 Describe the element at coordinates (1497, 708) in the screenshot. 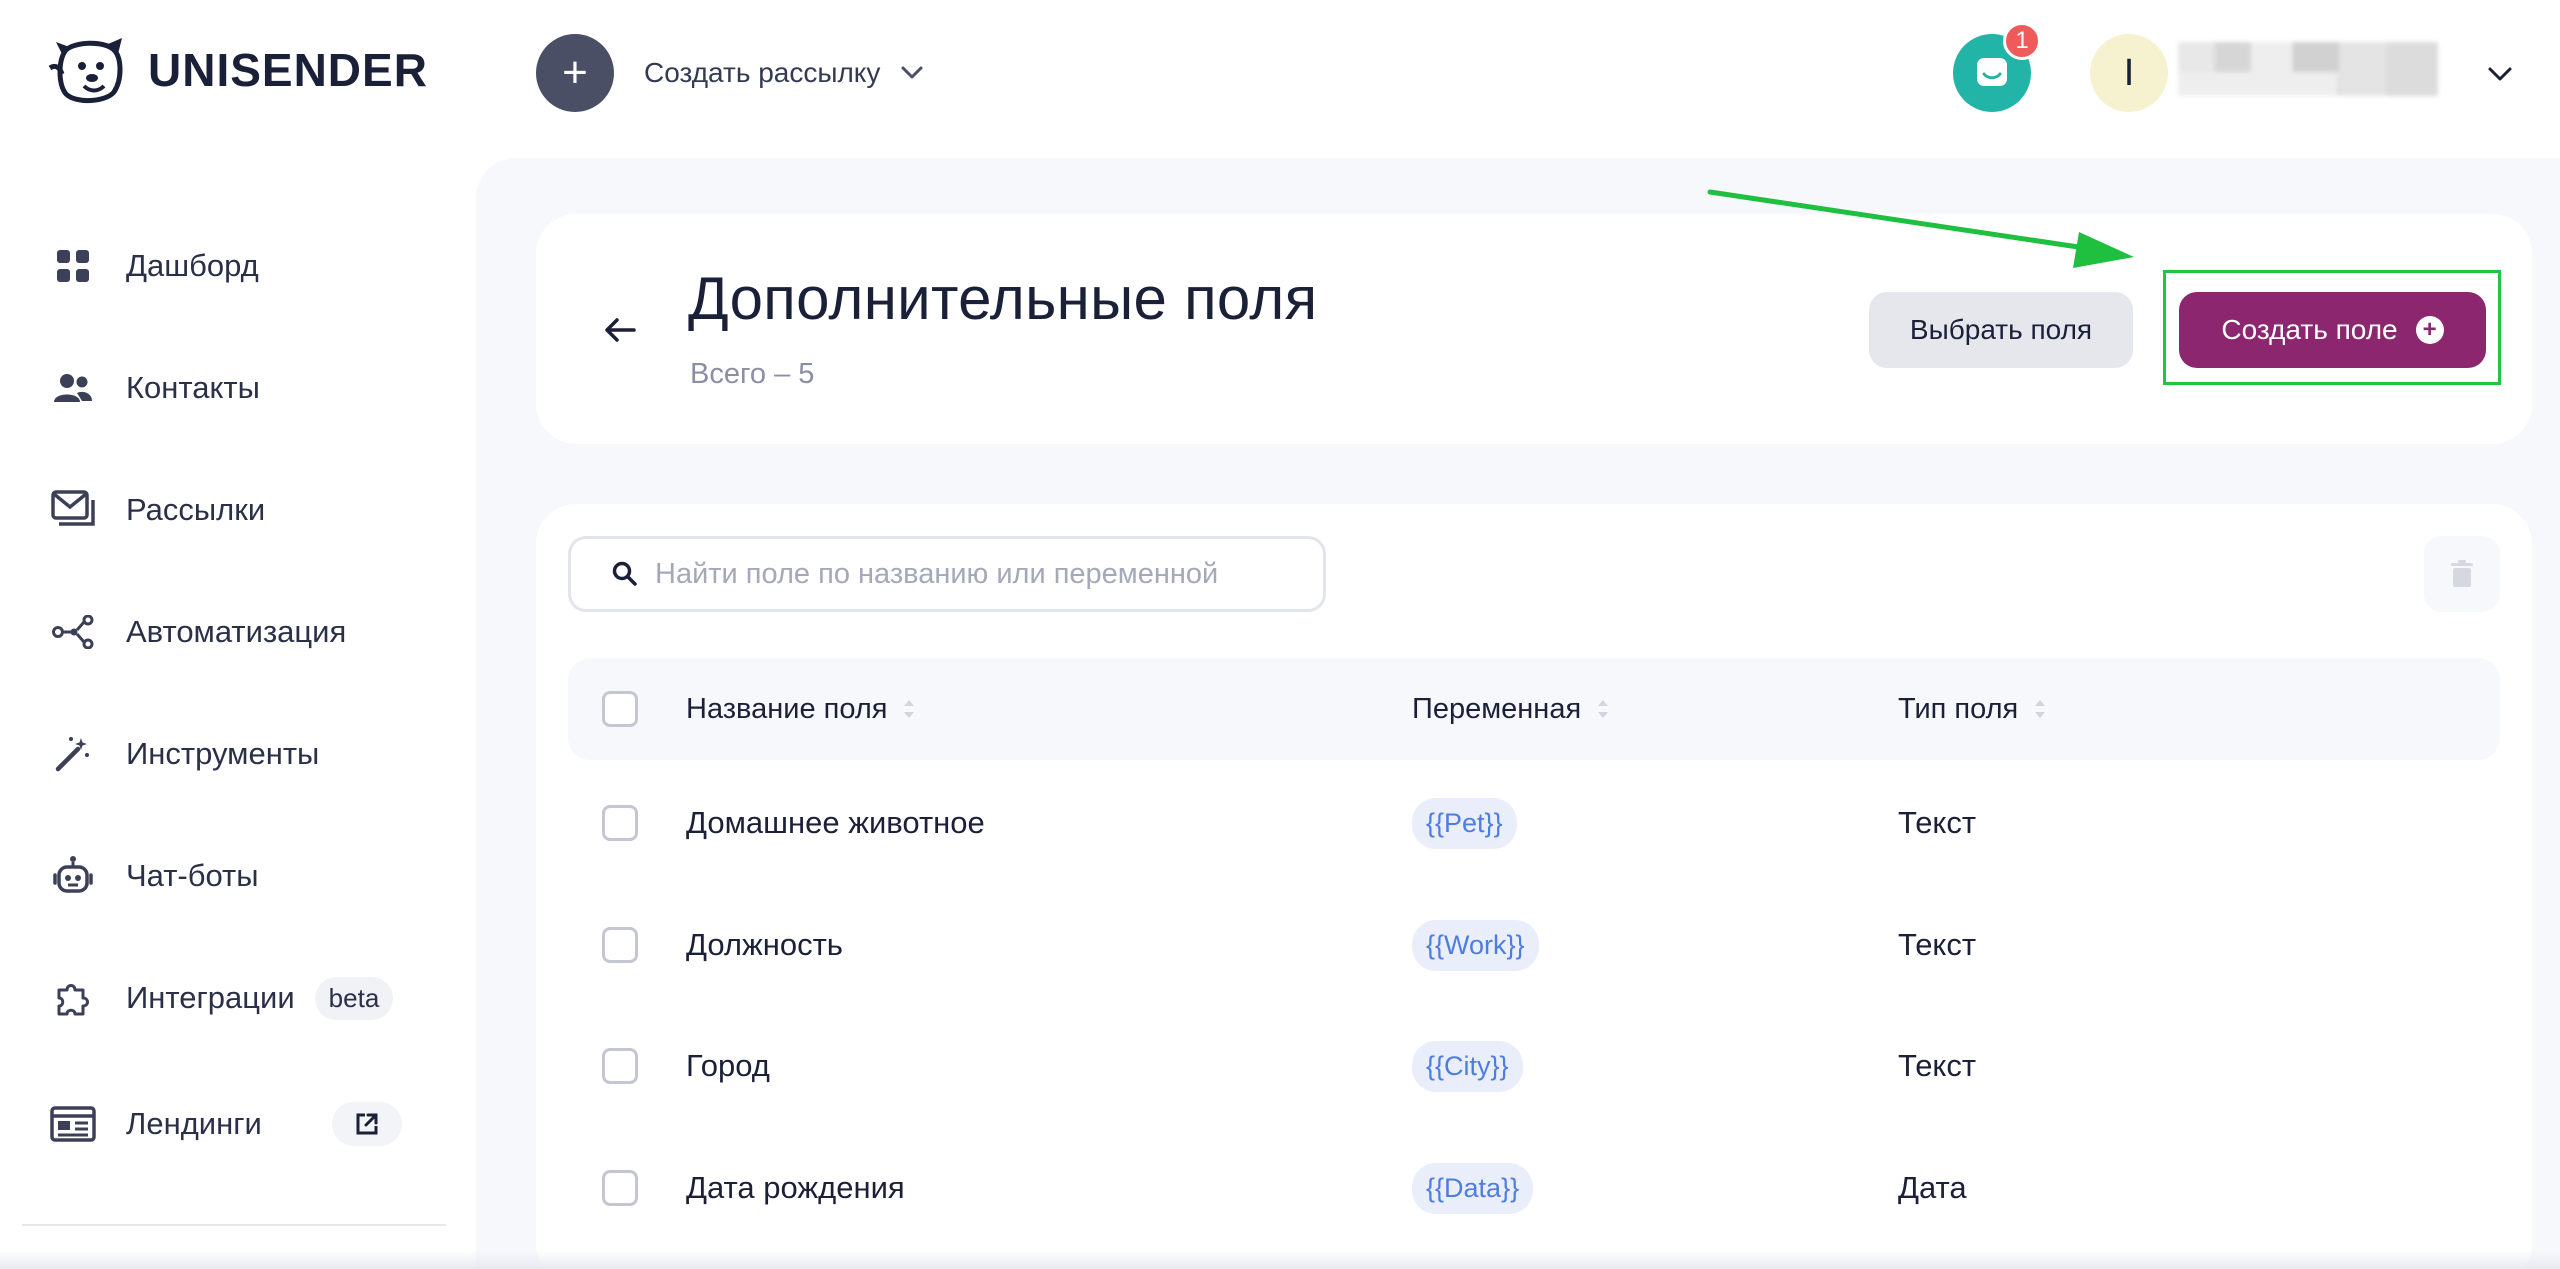

I see `column-header-label: Переменная` at that location.